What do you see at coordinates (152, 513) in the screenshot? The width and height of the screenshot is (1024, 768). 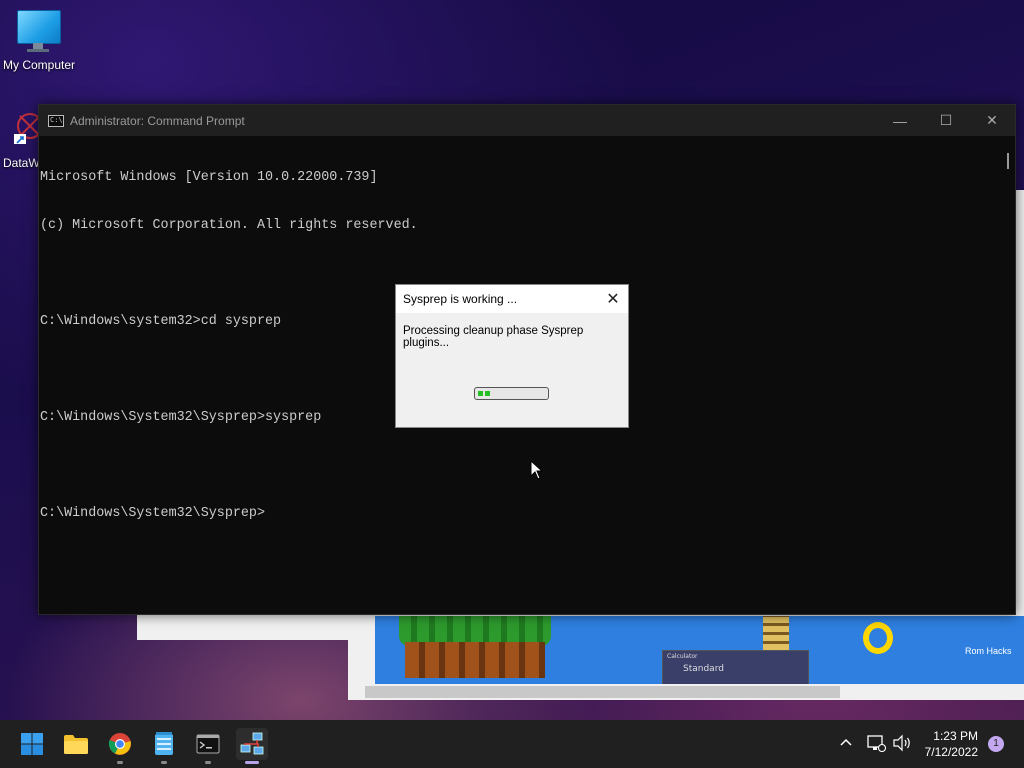 I see `console-prompt-line: C:\Windows\System32\Sysprep>` at bounding box center [152, 513].